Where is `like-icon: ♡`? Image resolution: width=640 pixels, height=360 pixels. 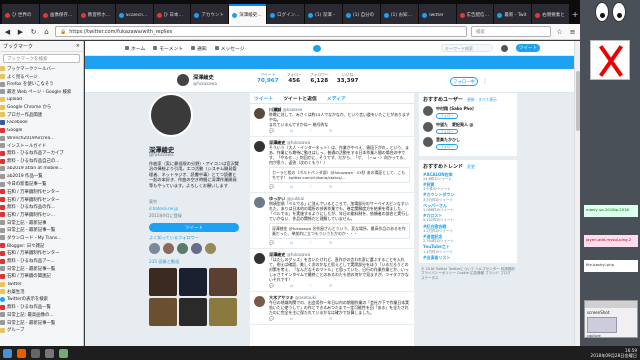 like-icon: ♡ is located at coordinates (311, 186).